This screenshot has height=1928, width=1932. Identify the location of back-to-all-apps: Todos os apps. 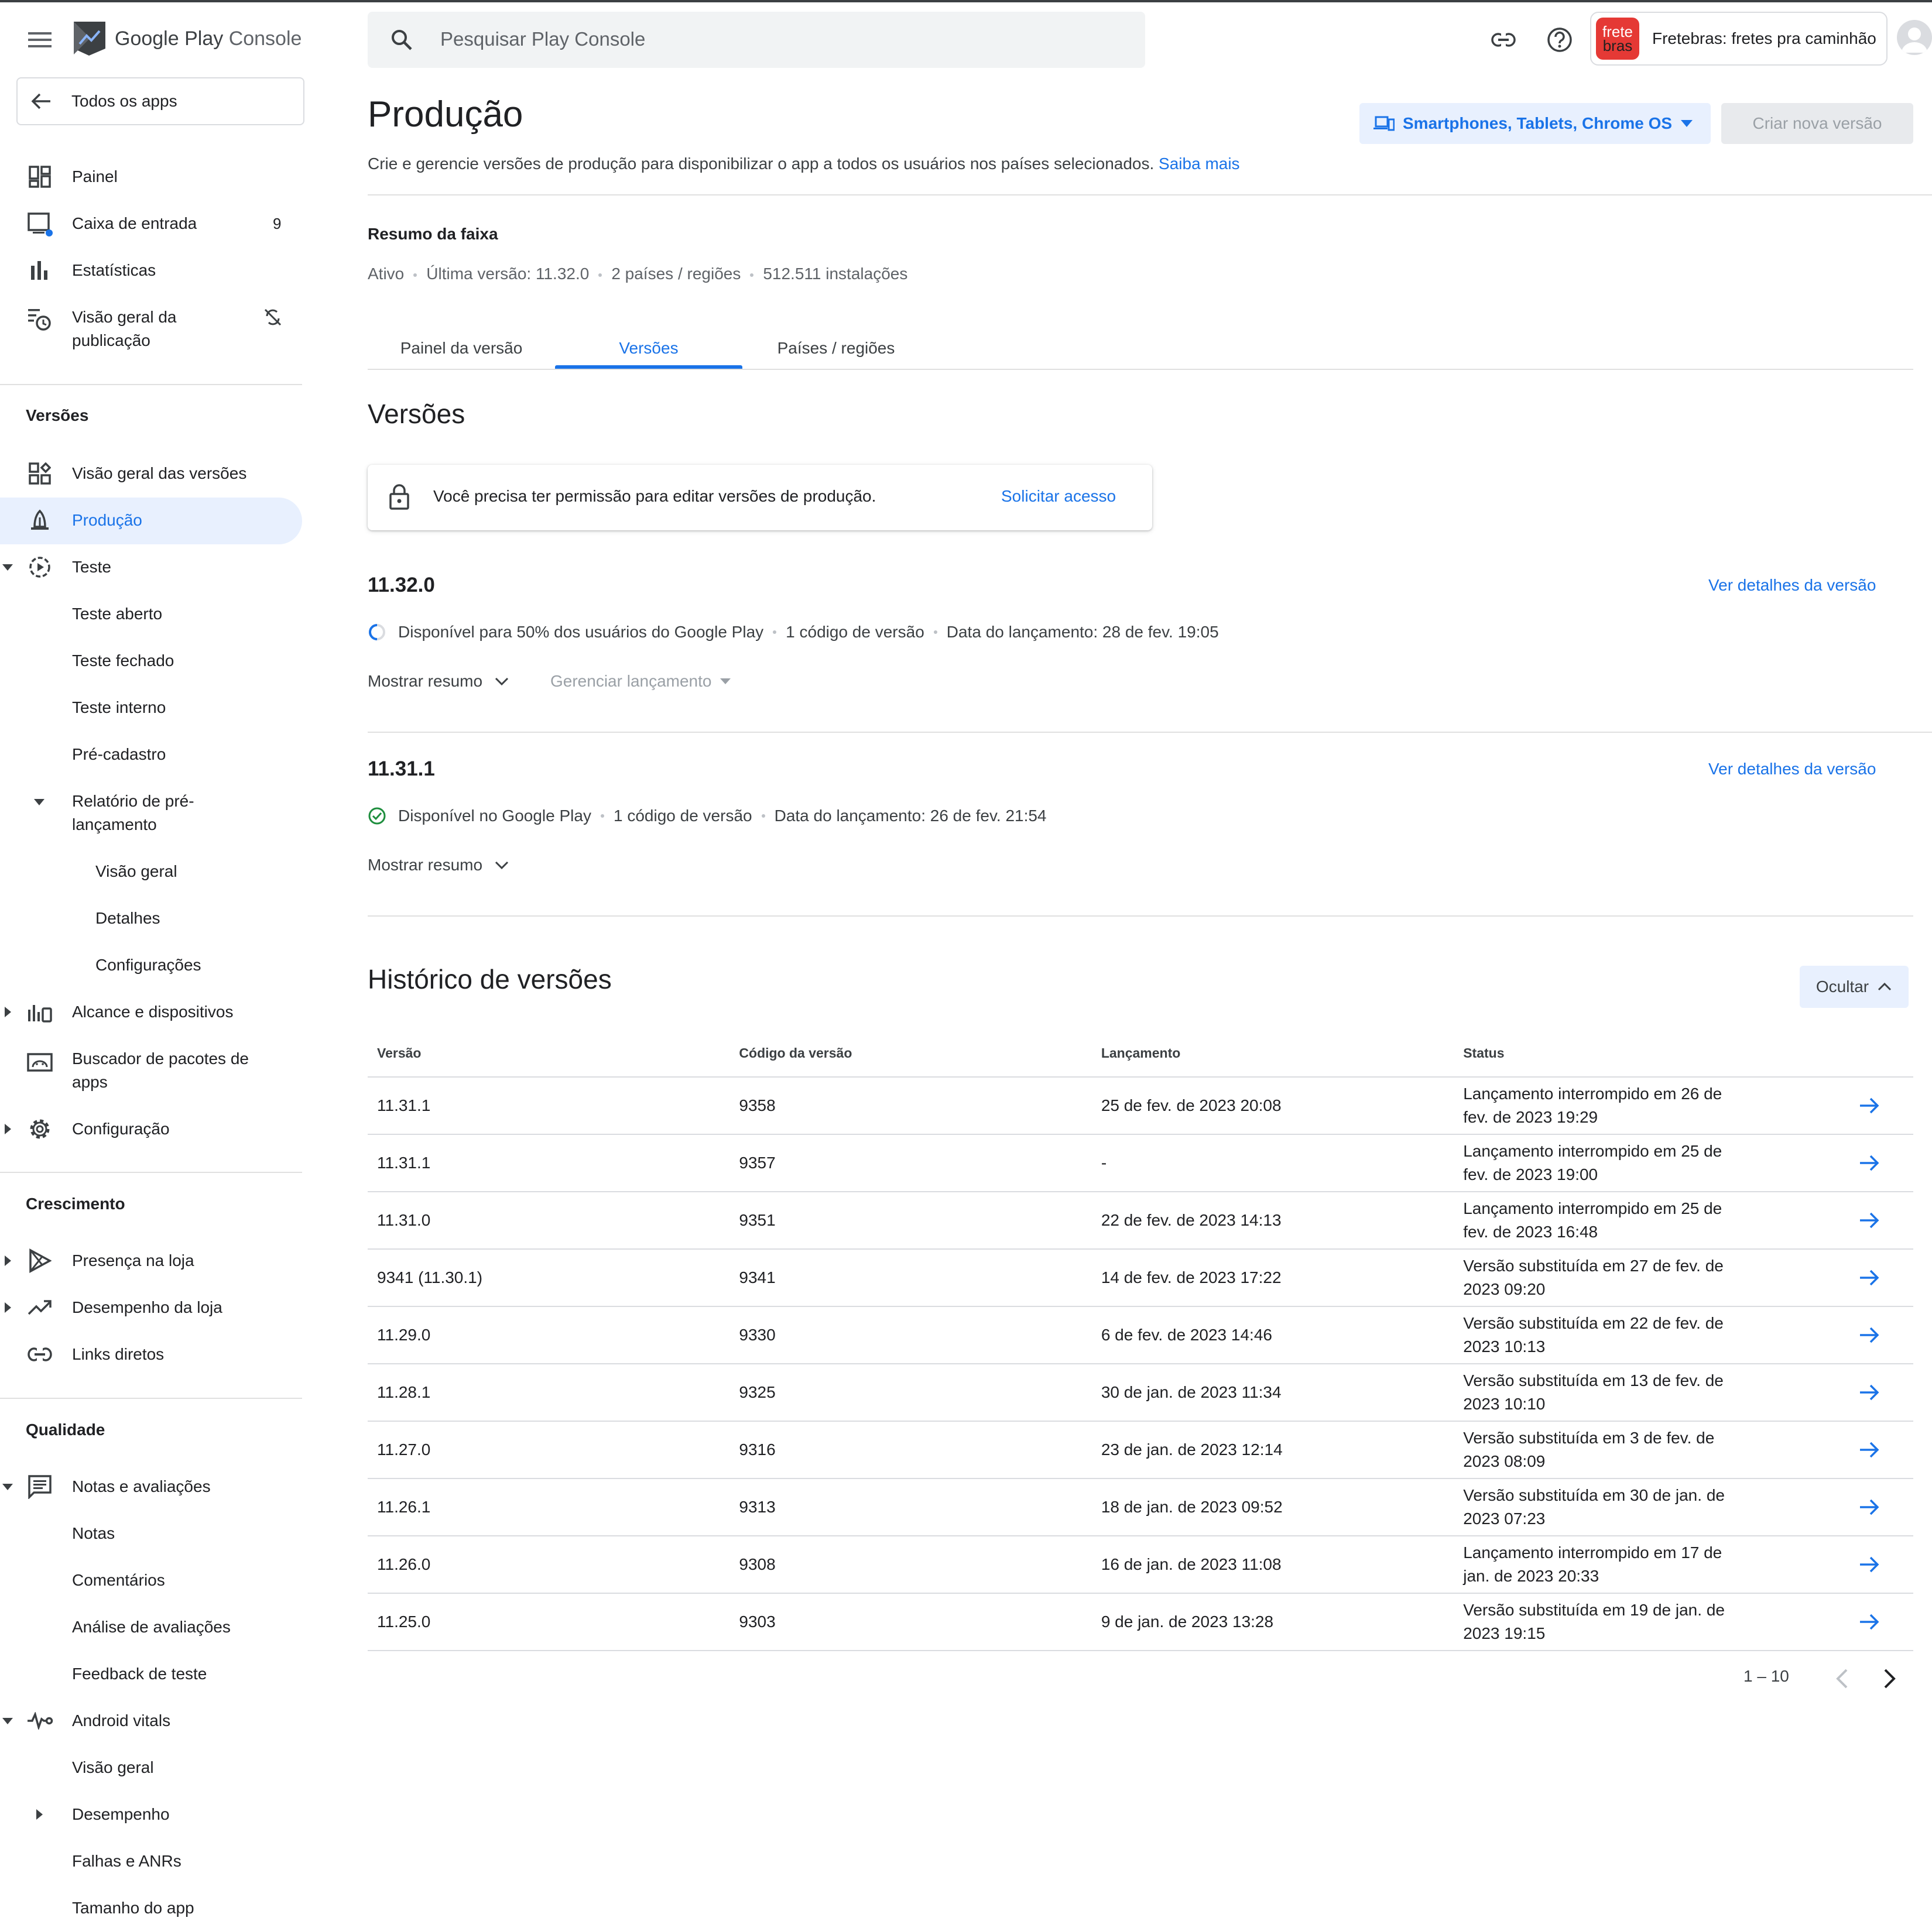
(160, 101).